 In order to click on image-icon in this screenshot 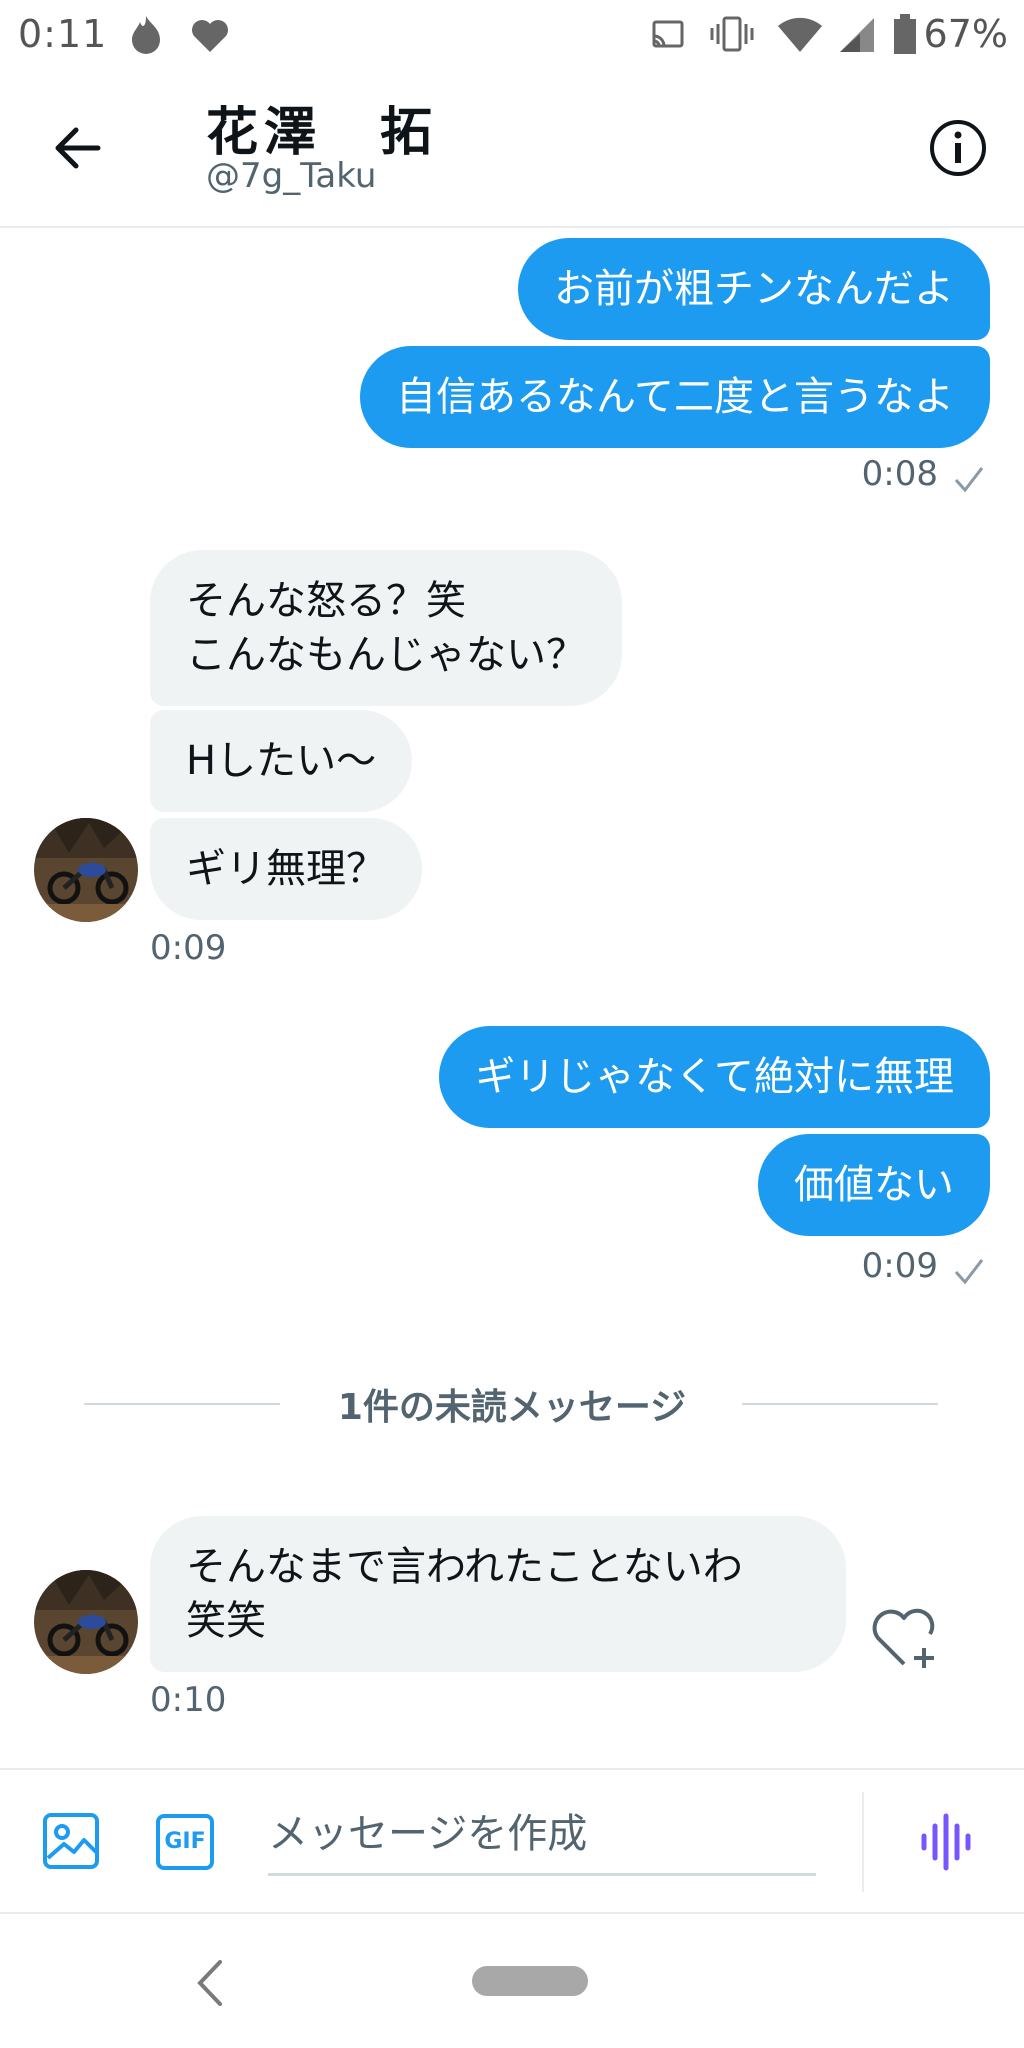, I will do `click(71, 1841)`.